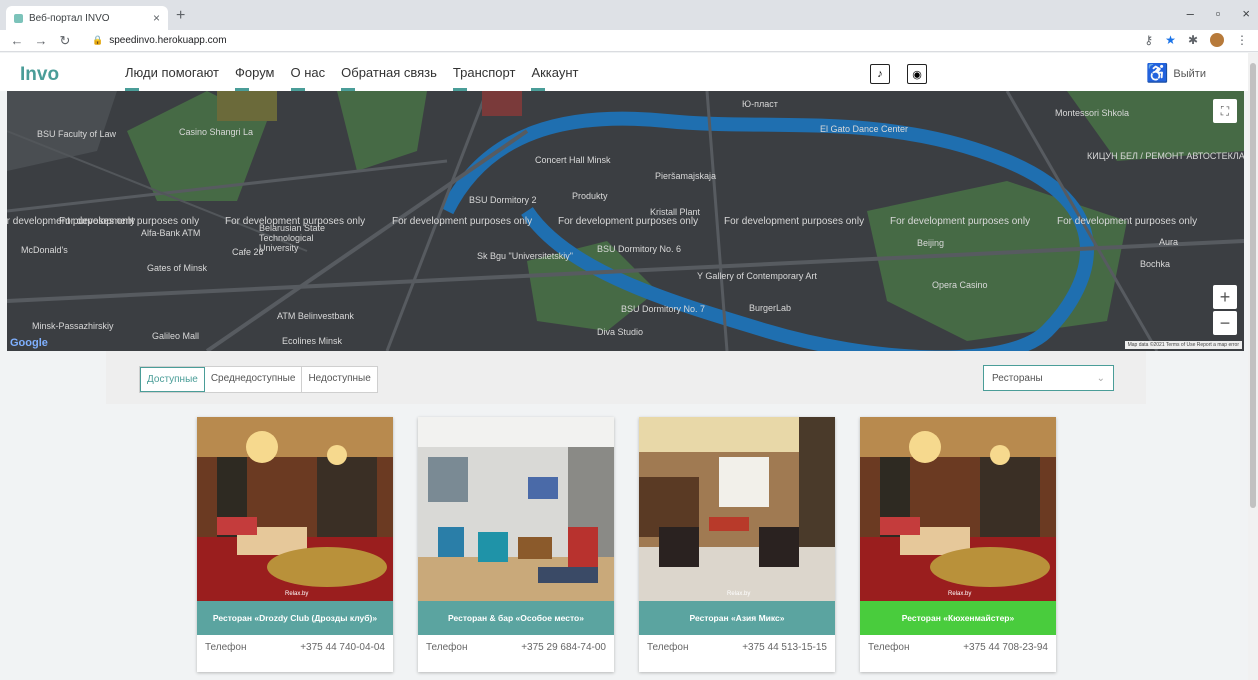 This screenshot has width=1258, height=680. Describe the element at coordinates (784, 647) in the screenshot. I see `phone-number: +375 44 513-15-15` at that location.